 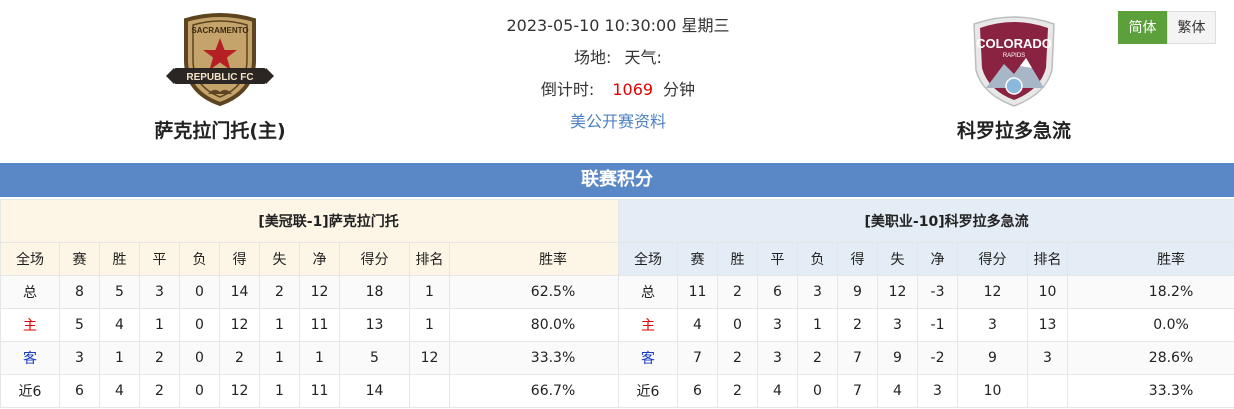 What do you see at coordinates (937, 358) in the screenshot?
I see `table-cell: -2` at bounding box center [937, 358].